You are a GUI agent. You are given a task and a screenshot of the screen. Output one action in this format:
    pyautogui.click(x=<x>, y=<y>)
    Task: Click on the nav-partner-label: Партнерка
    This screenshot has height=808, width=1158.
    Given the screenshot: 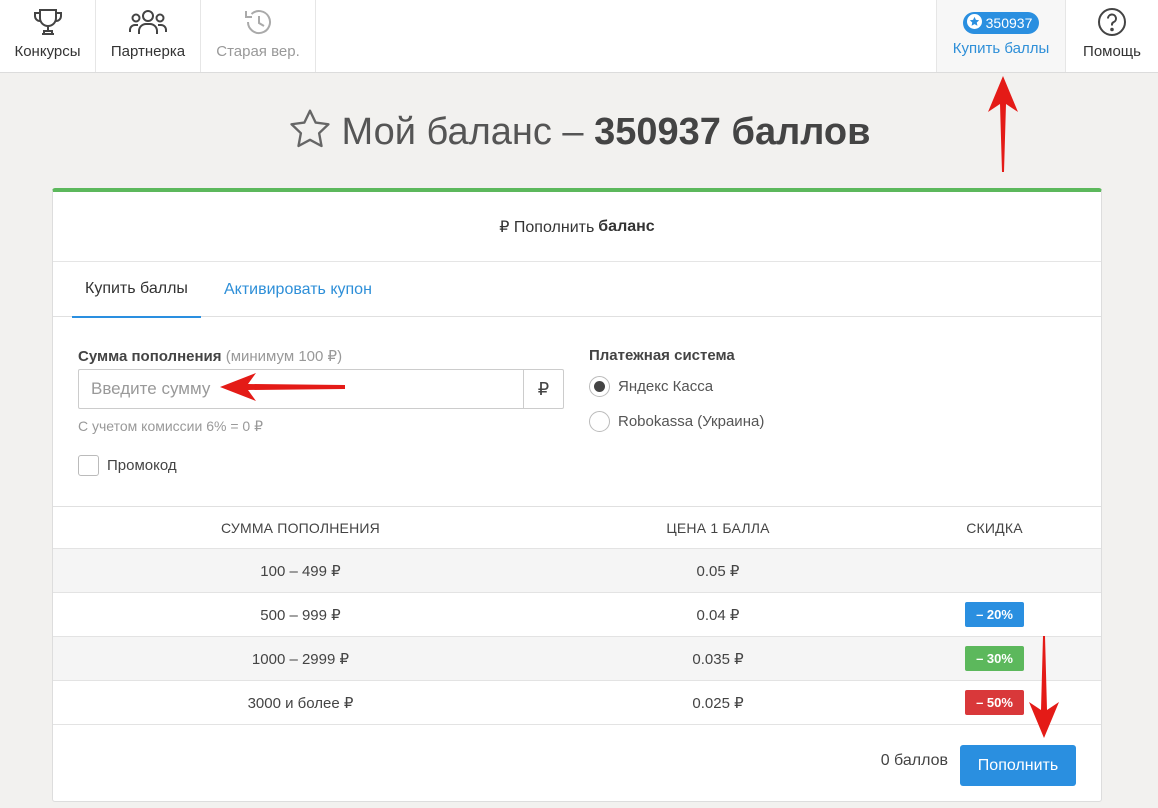 What is the action you would take?
    pyautogui.click(x=148, y=51)
    